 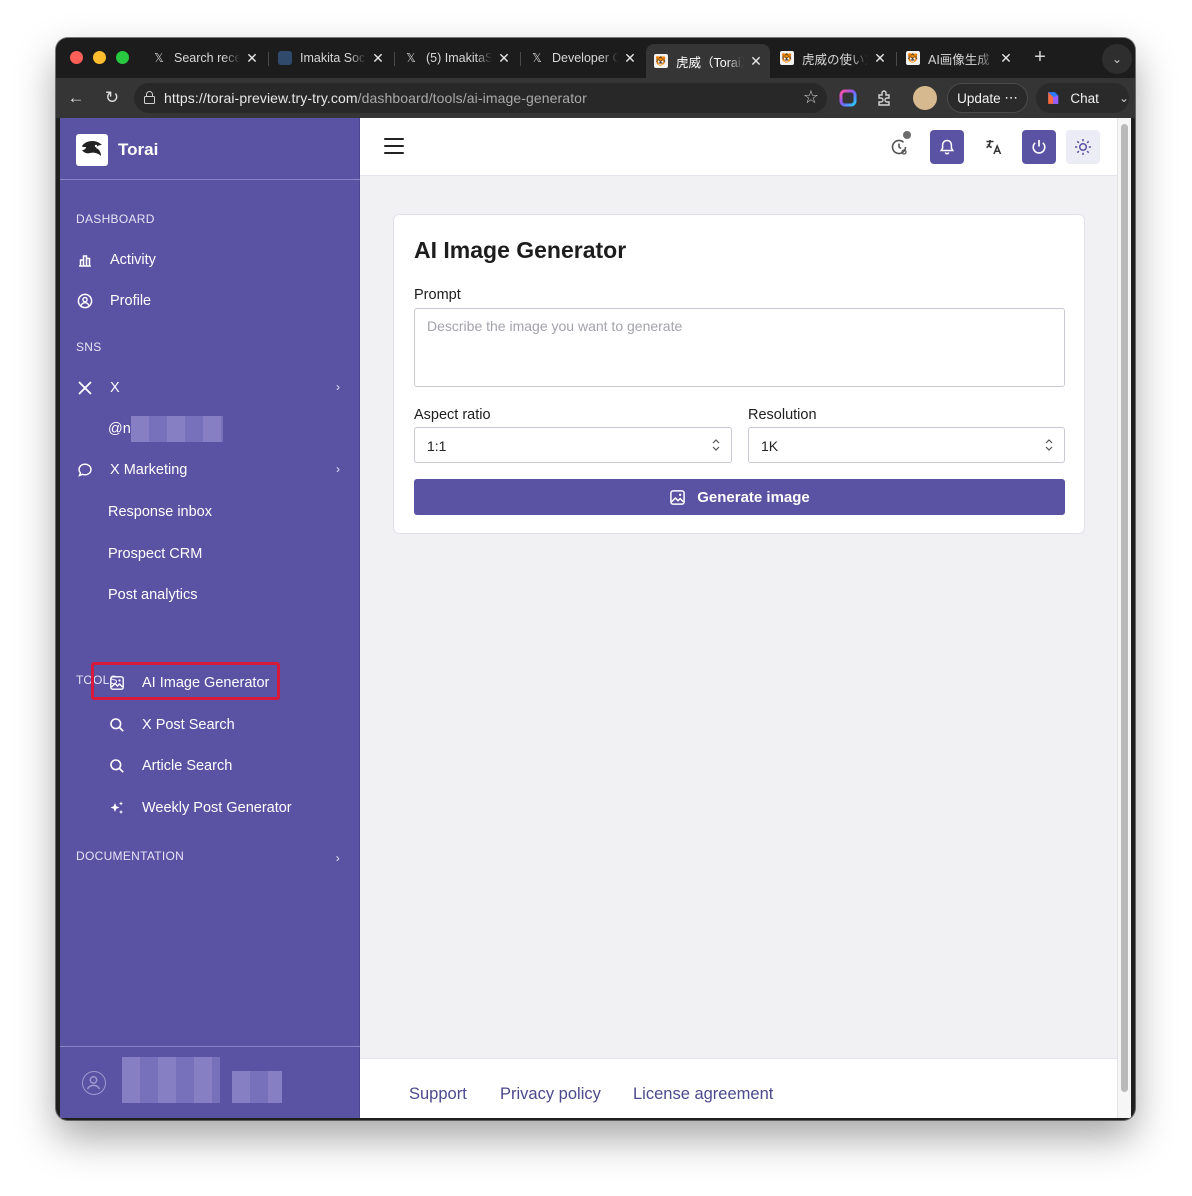 What do you see at coordinates (1124, 608) in the screenshot?
I see `scrollbar-thumb` at bounding box center [1124, 608].